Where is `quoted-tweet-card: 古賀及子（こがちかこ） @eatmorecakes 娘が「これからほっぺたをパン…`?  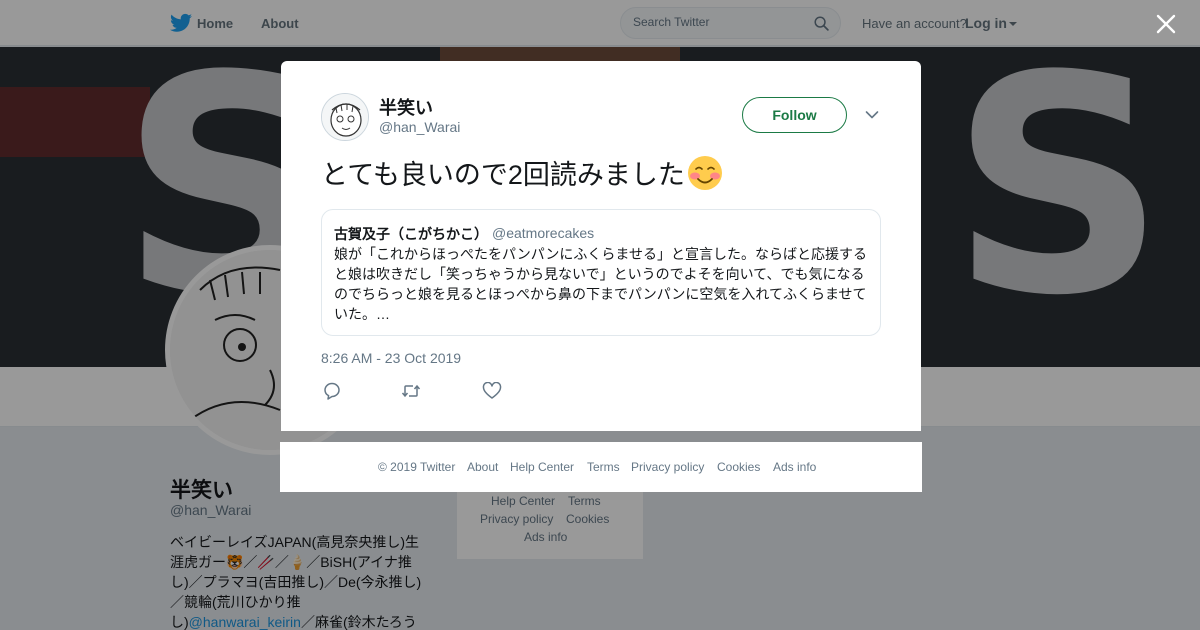
quoted-tweet-card: 古賀及子（こがちかこ） @eatmorecakes 娘が「これからほっぺたをパン… is located at coordinates (601, 272).